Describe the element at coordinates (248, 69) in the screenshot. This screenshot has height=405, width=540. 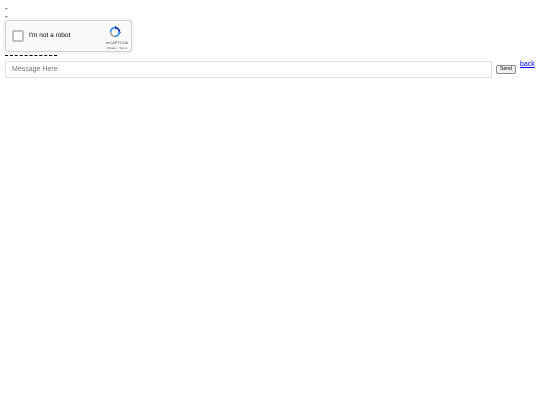
I see `message-input` at that location.